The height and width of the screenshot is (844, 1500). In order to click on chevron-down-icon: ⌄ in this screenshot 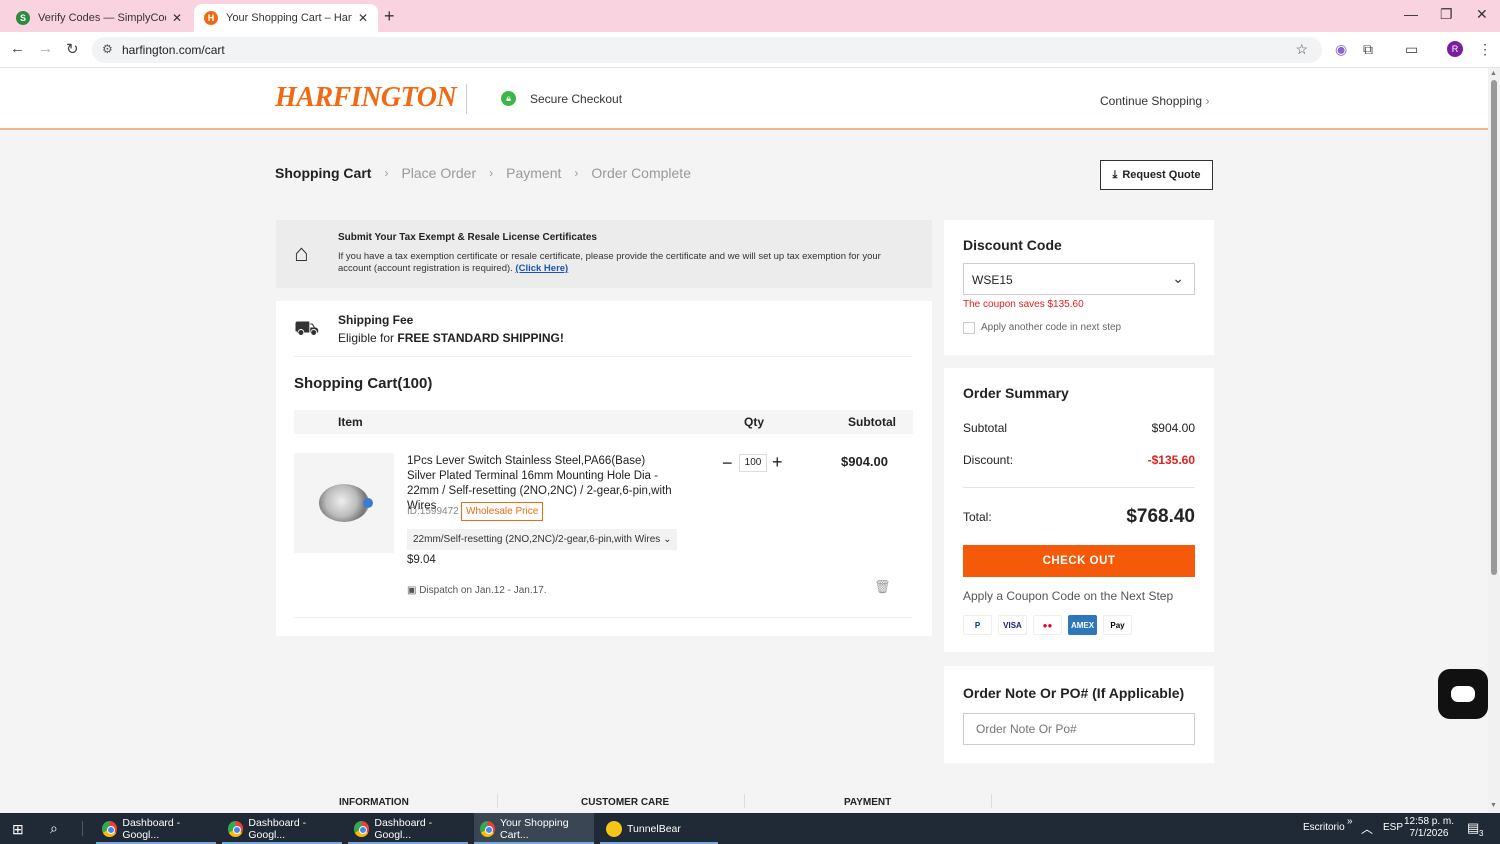, I will do `click(1178, 278)`.